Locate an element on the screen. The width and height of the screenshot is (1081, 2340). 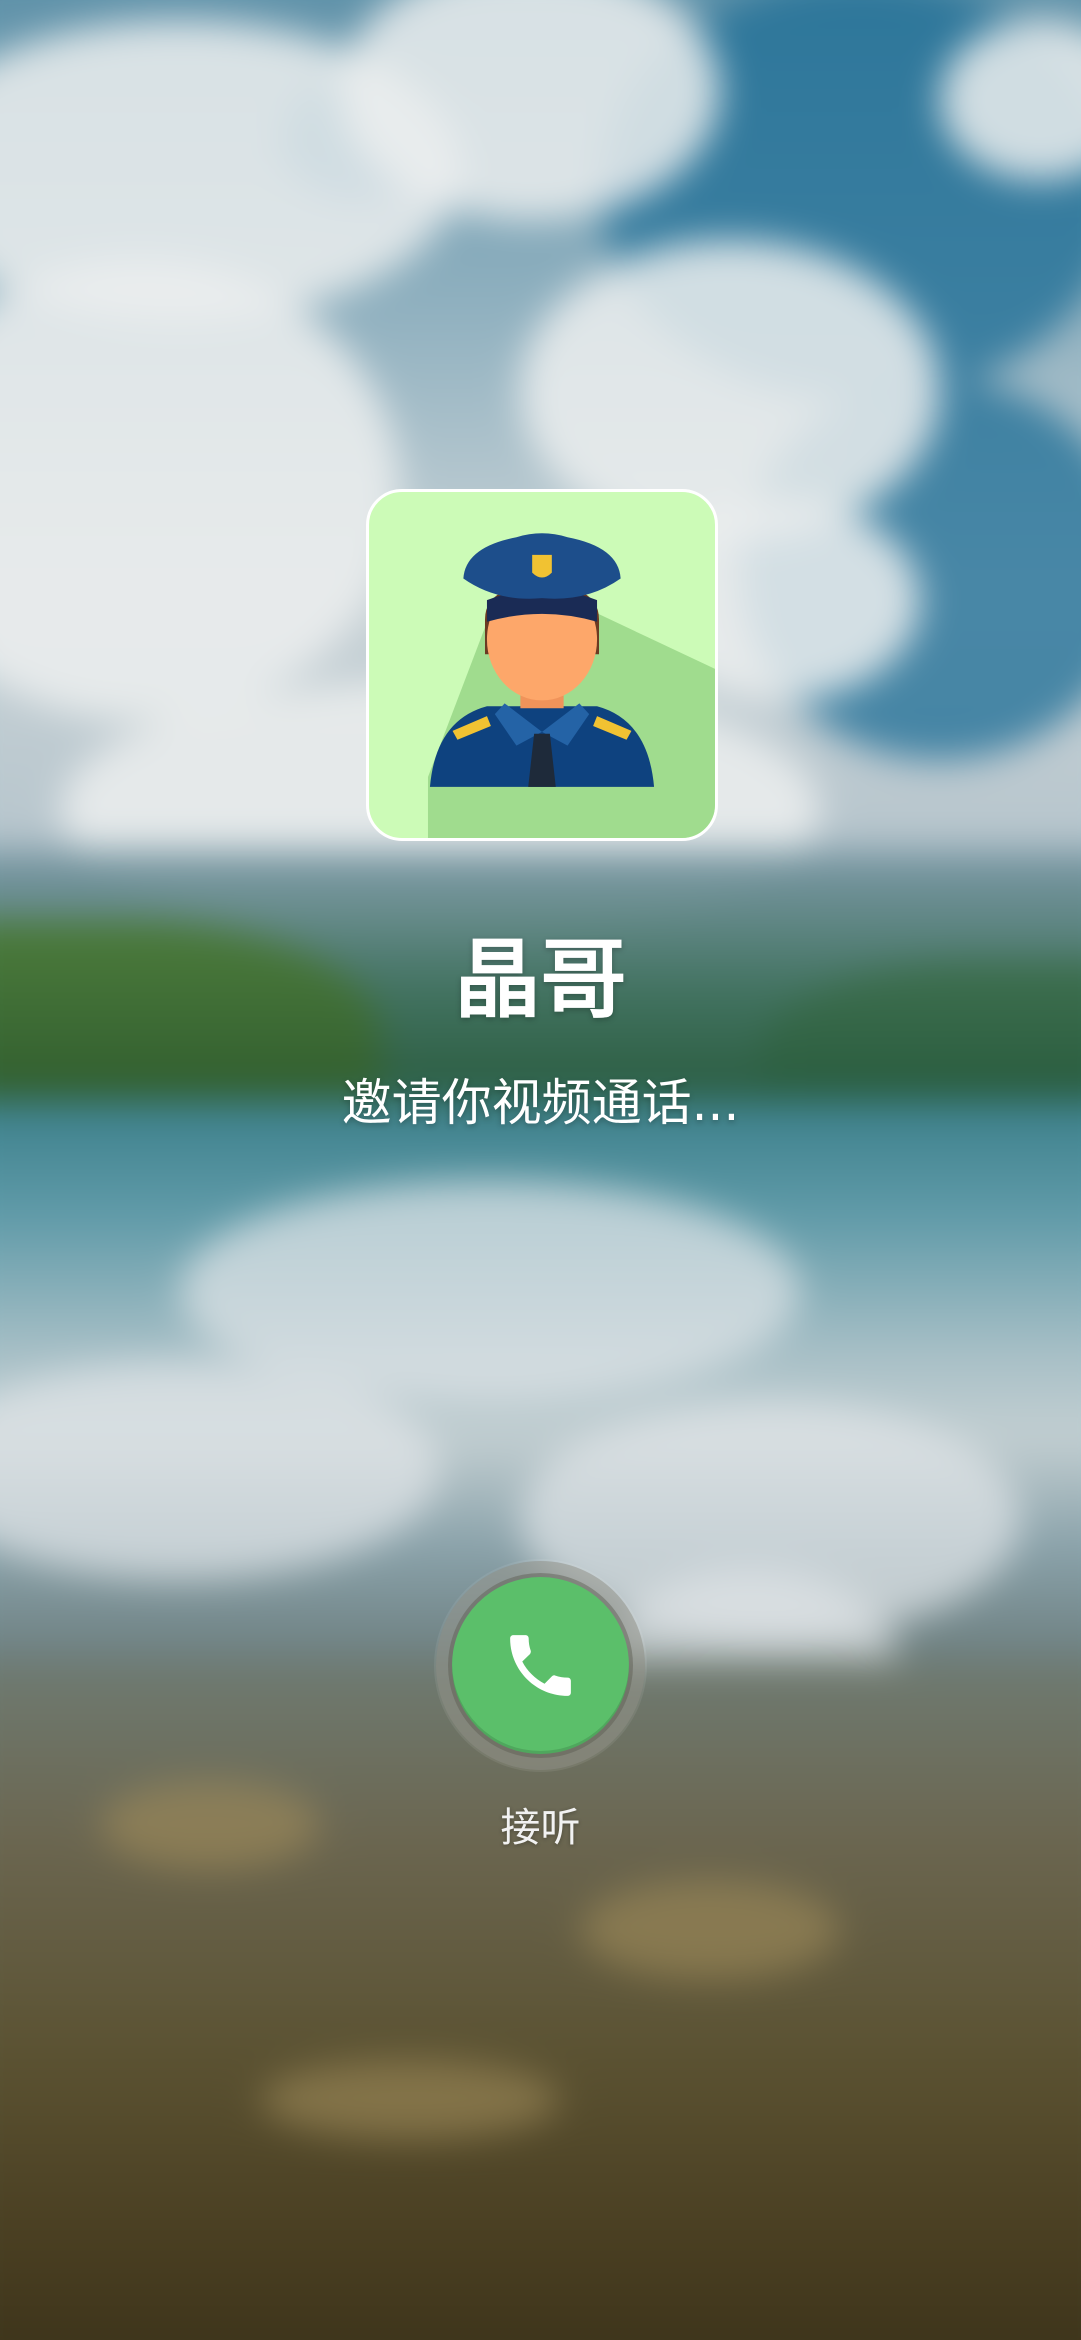
answer-button-face is located at coordinates (540, 1665).